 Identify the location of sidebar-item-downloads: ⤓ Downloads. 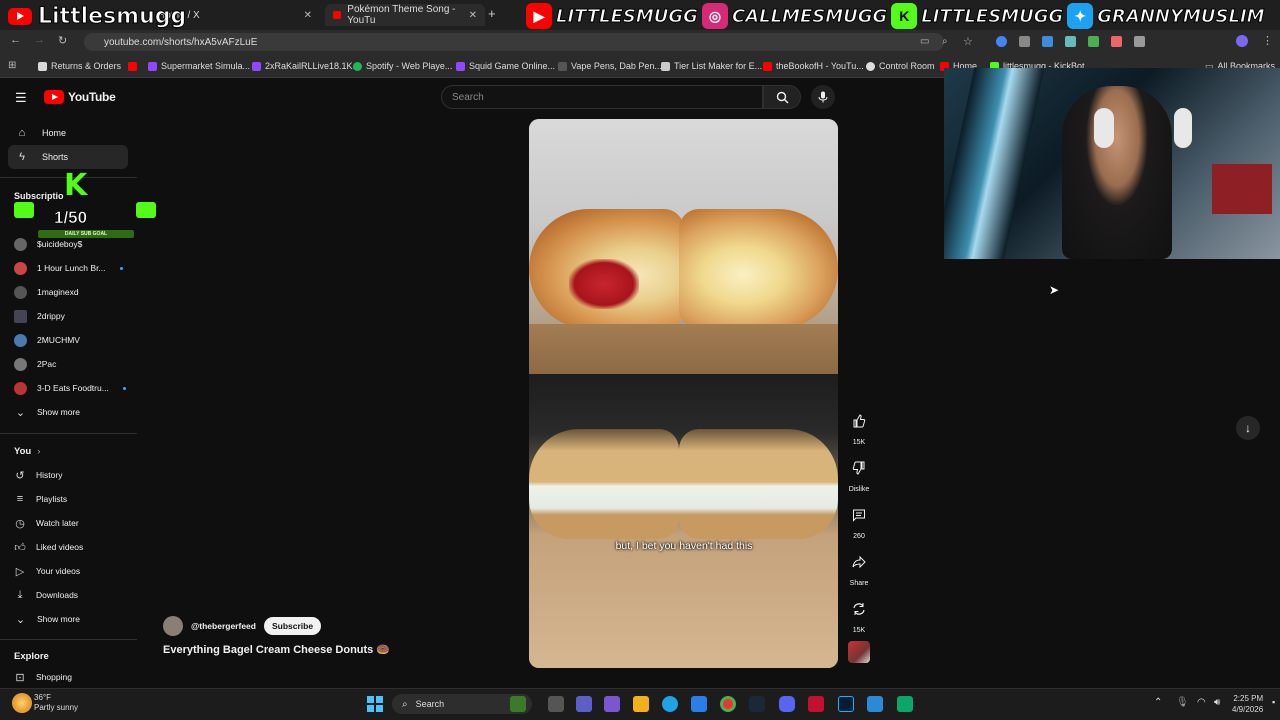
(74, 595).